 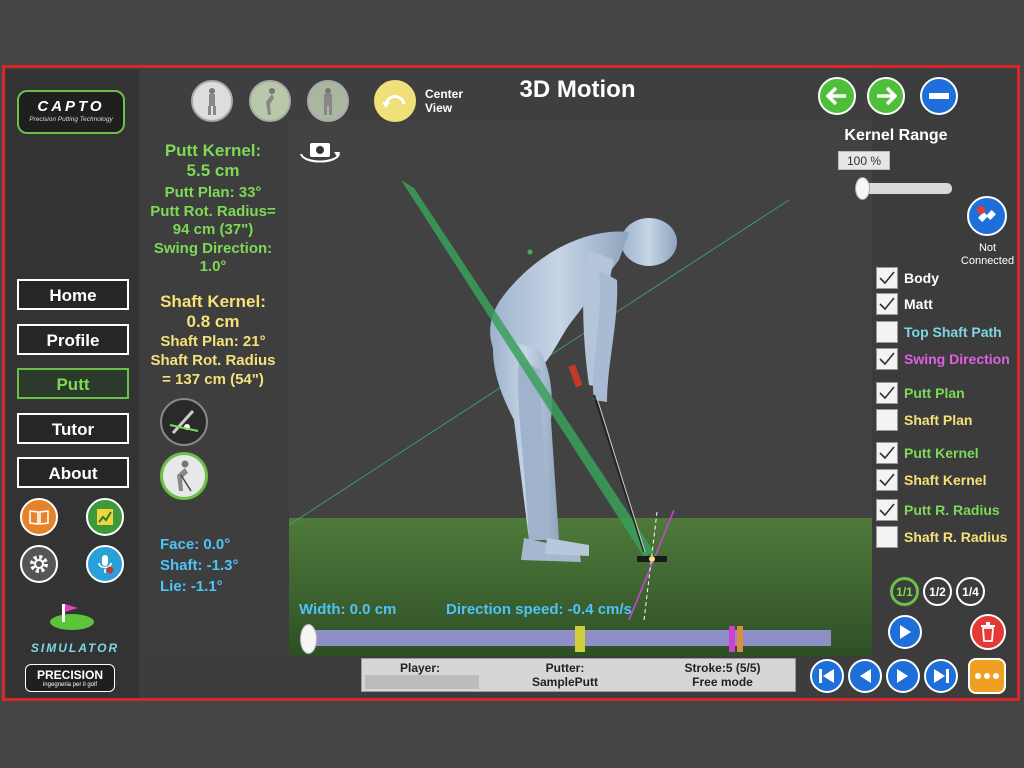 What do you see at coordinates (887, 420) in the screenshot?
I see `toggle-checkbox-shaft-plan` at bounding box center [887, 420].